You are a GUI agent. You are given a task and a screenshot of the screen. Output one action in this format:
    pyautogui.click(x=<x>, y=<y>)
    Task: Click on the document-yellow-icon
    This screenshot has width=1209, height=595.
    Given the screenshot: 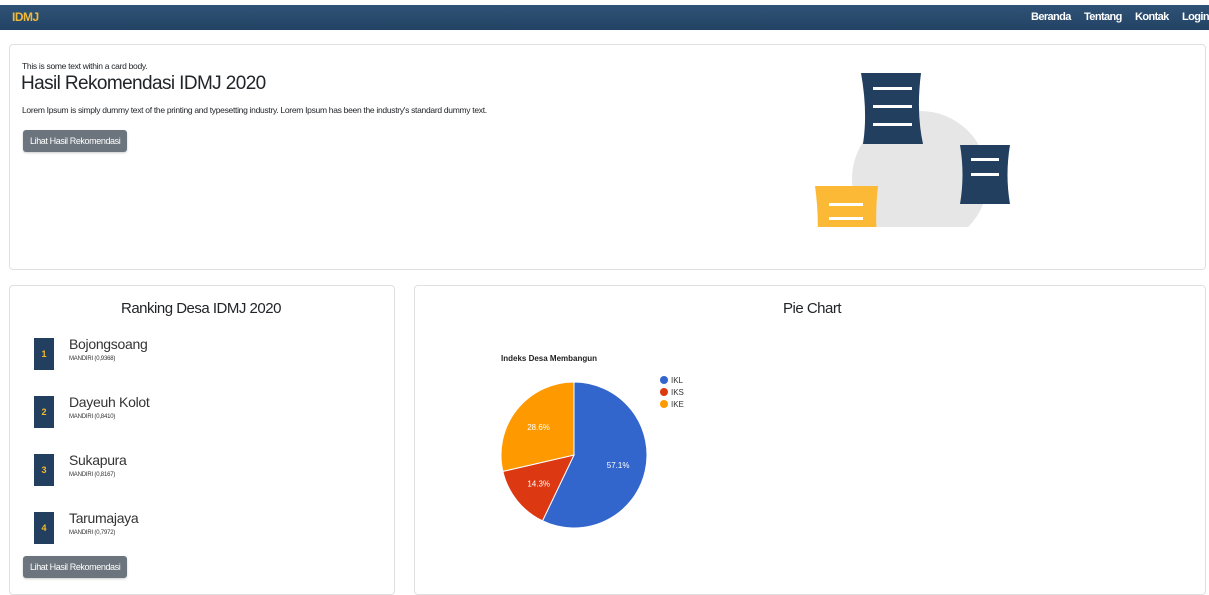 What is the action you would take?
    pyautogui.click(x=846, y=206)
    